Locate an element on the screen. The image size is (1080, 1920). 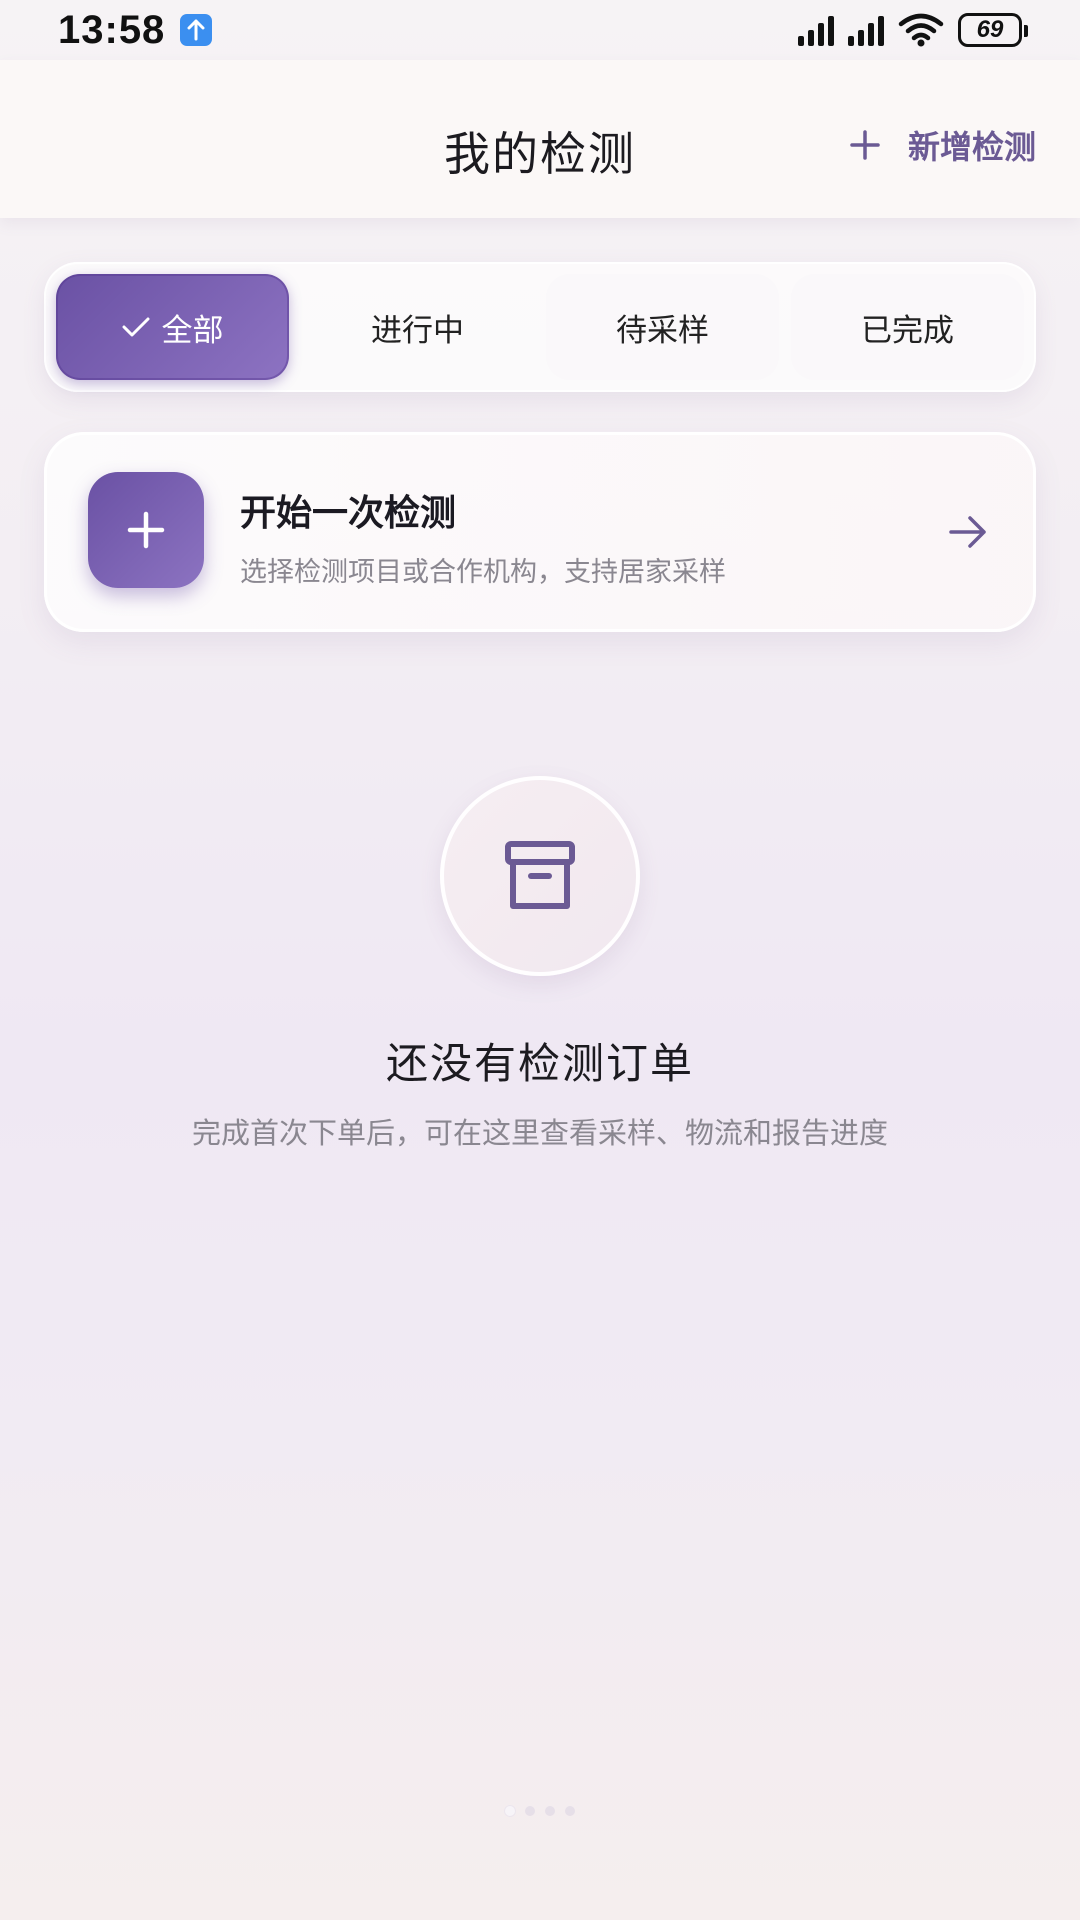
upload-status-icon is located at coordinates (196, 30).